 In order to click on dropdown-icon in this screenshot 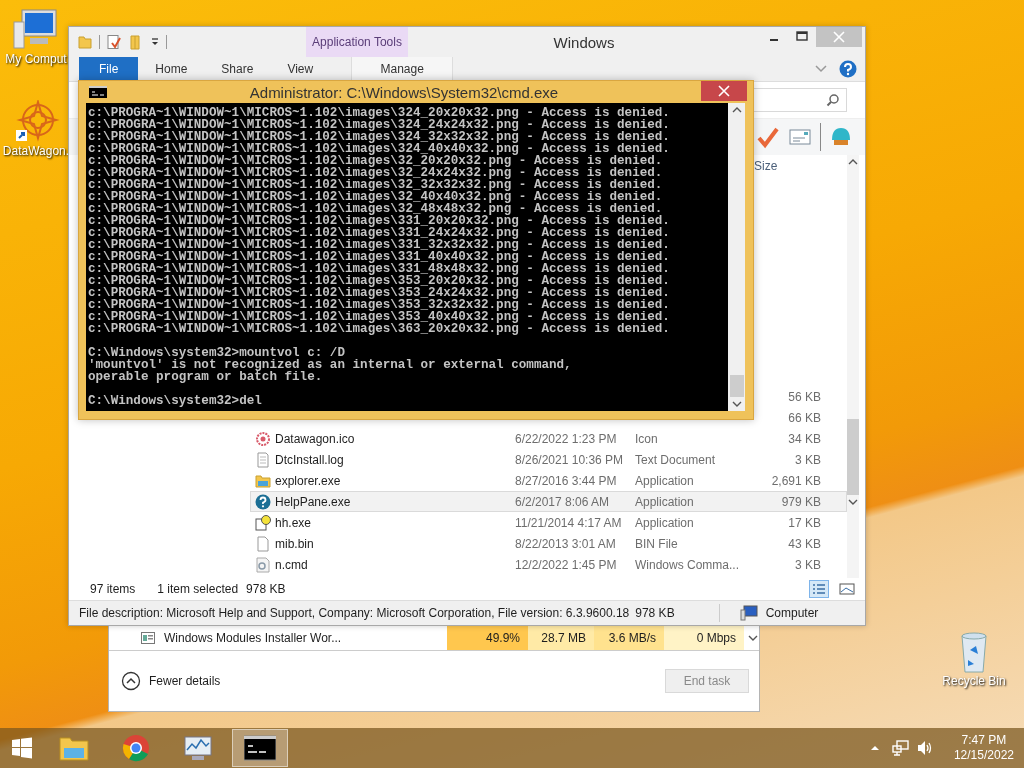, I will do `click(155, 42)`.